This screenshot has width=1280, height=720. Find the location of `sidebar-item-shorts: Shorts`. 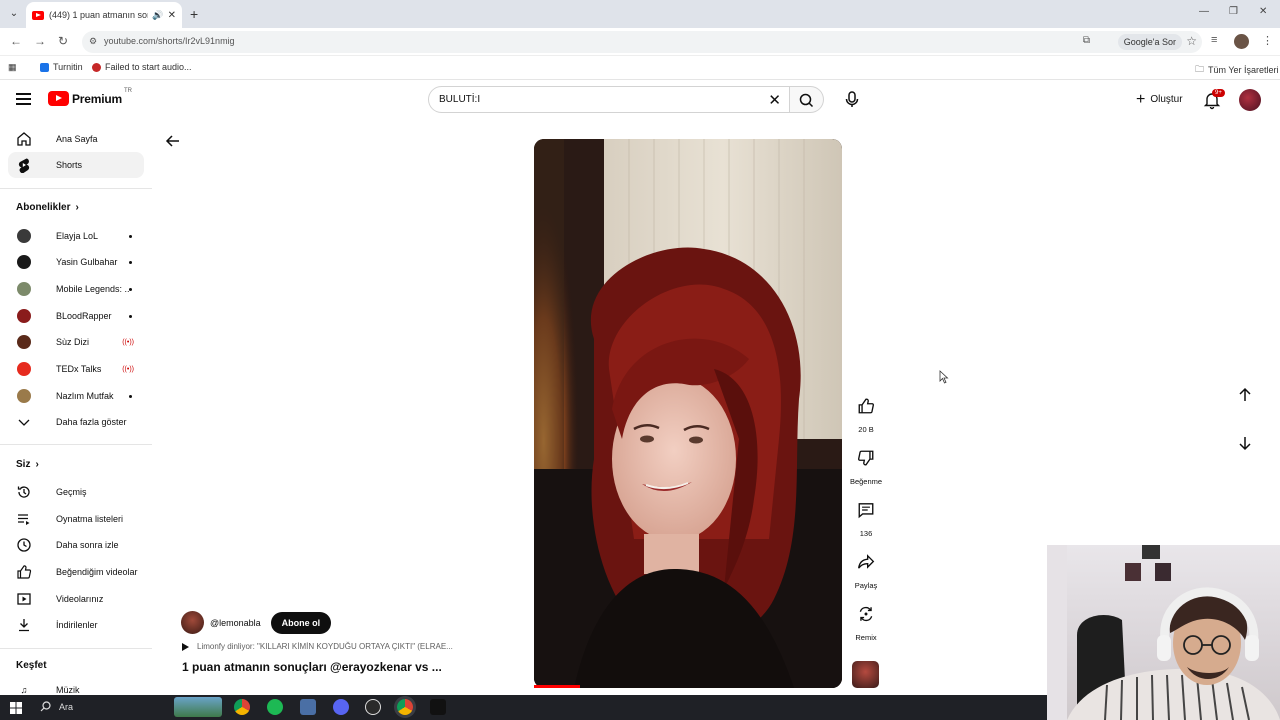

sidebar-item-shorts: Shorts is located at coordinates (76, 165).